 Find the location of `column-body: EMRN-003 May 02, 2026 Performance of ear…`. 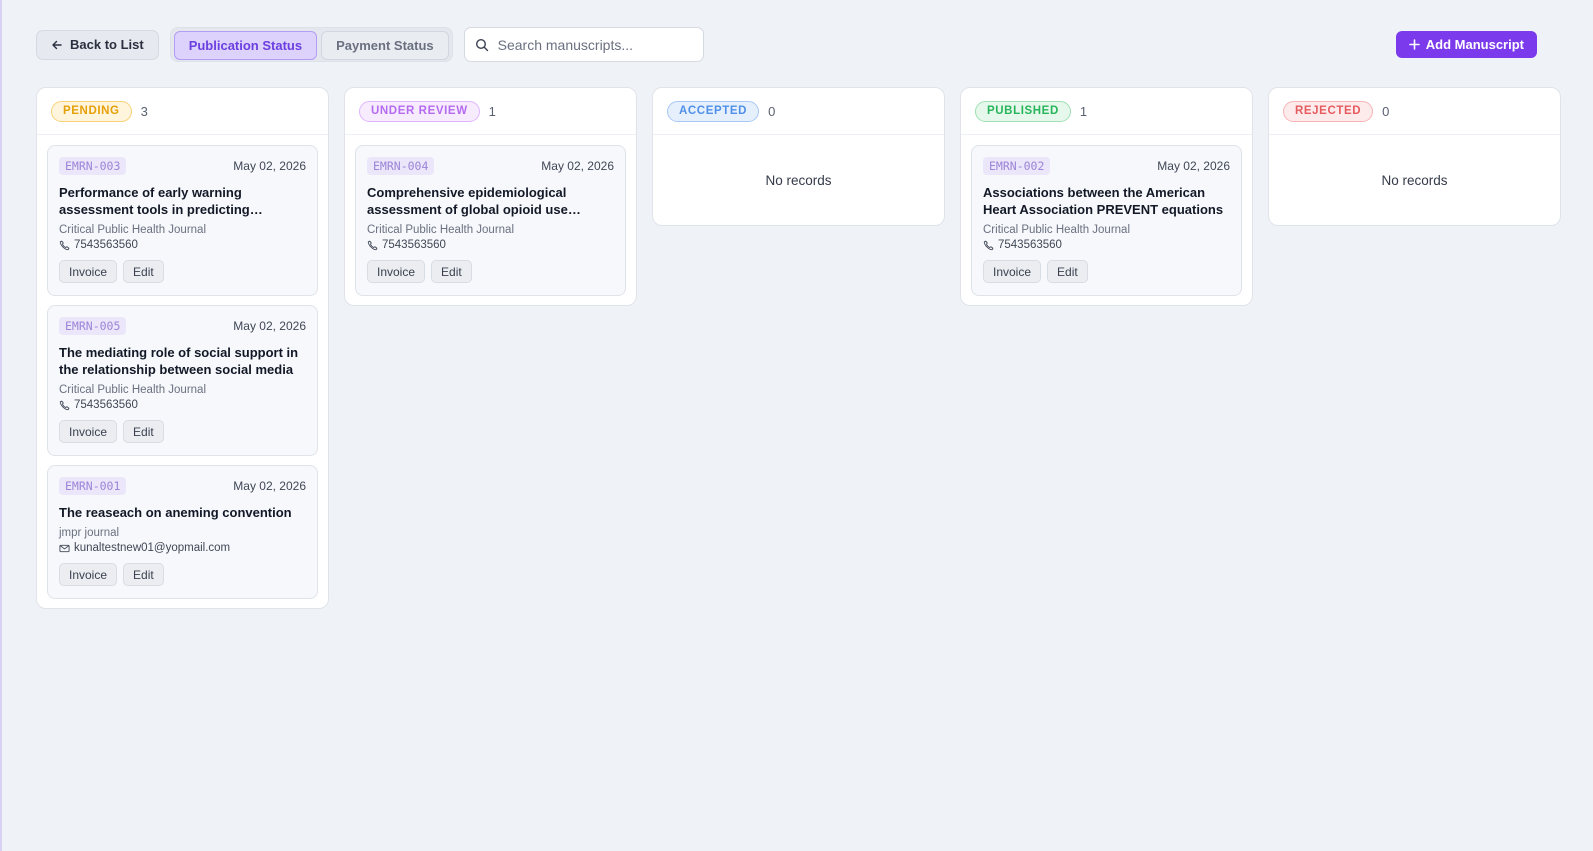

column-body: EMRN-003 May 02, 2026 Performance of ear… is located at coordinates (182, 367).